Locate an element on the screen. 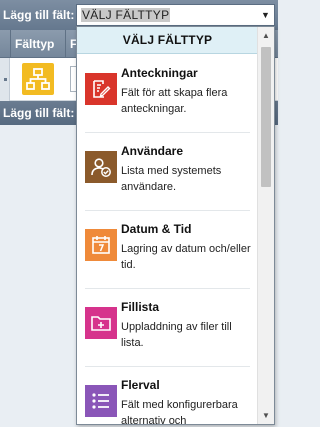 This screenshot has width=320, height=427. dropdown-item-users: Användare Lista med systemets användare. is located at coordinates (167, 172).